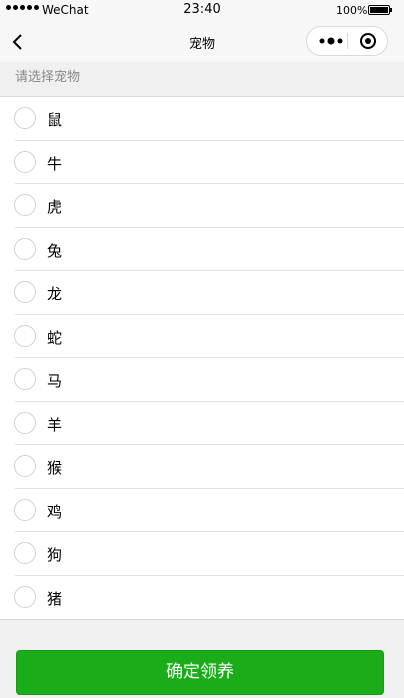  What do you see at coordinates (55, 294) in the screenshot?
I see `radio-option-label: 龙` at bounding box center [55, 294].